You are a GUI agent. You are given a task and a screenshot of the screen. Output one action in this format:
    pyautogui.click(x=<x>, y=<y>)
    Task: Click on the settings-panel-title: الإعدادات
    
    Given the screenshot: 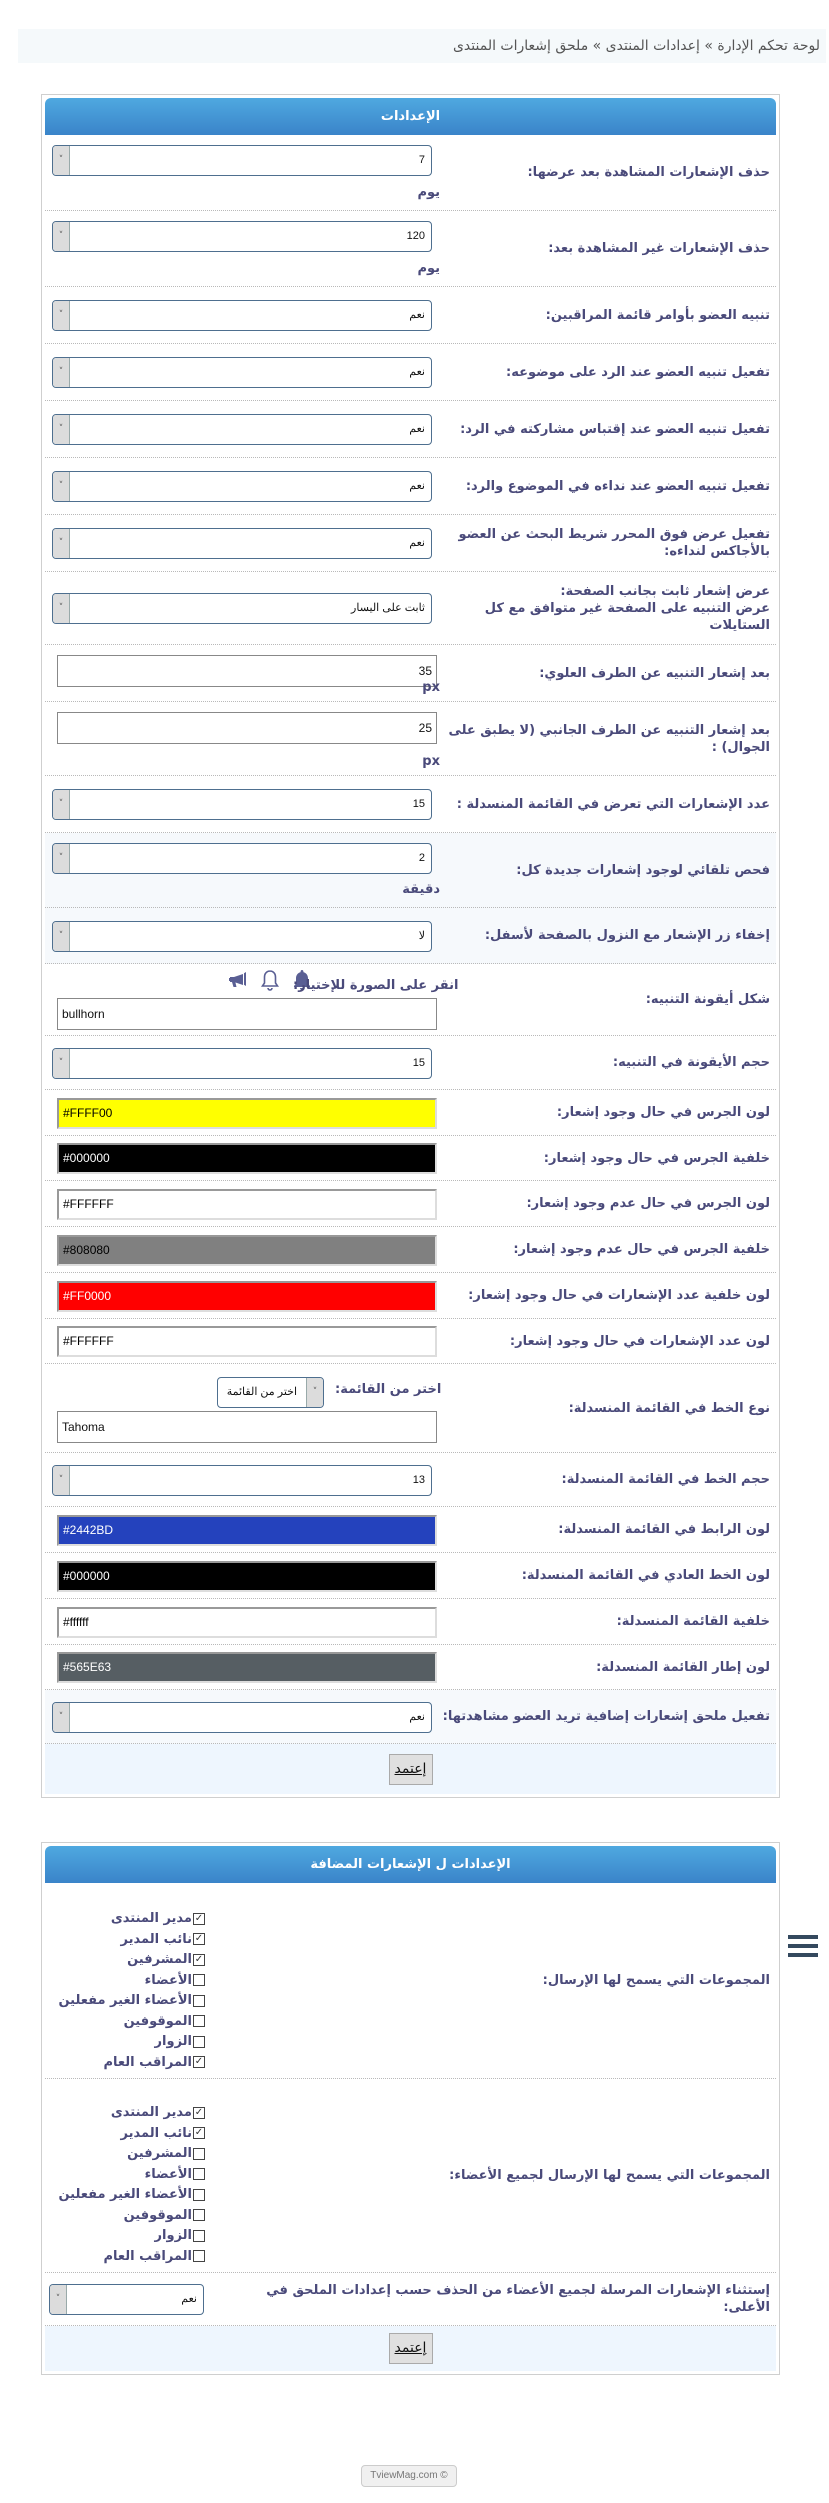 What is the action you would take?
    pyautogui.click(x=410, y=116)
    